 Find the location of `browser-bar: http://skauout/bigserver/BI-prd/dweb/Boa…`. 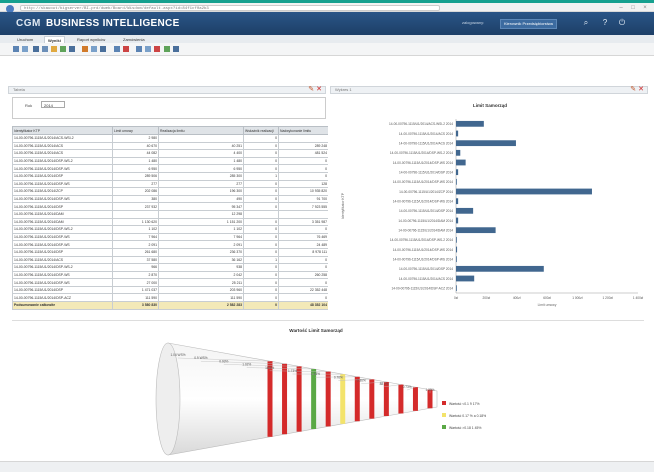

browser-bar: http://skauout/bigserver/BI-prd/dweb/Boa… is located at coordinates (327, 6).